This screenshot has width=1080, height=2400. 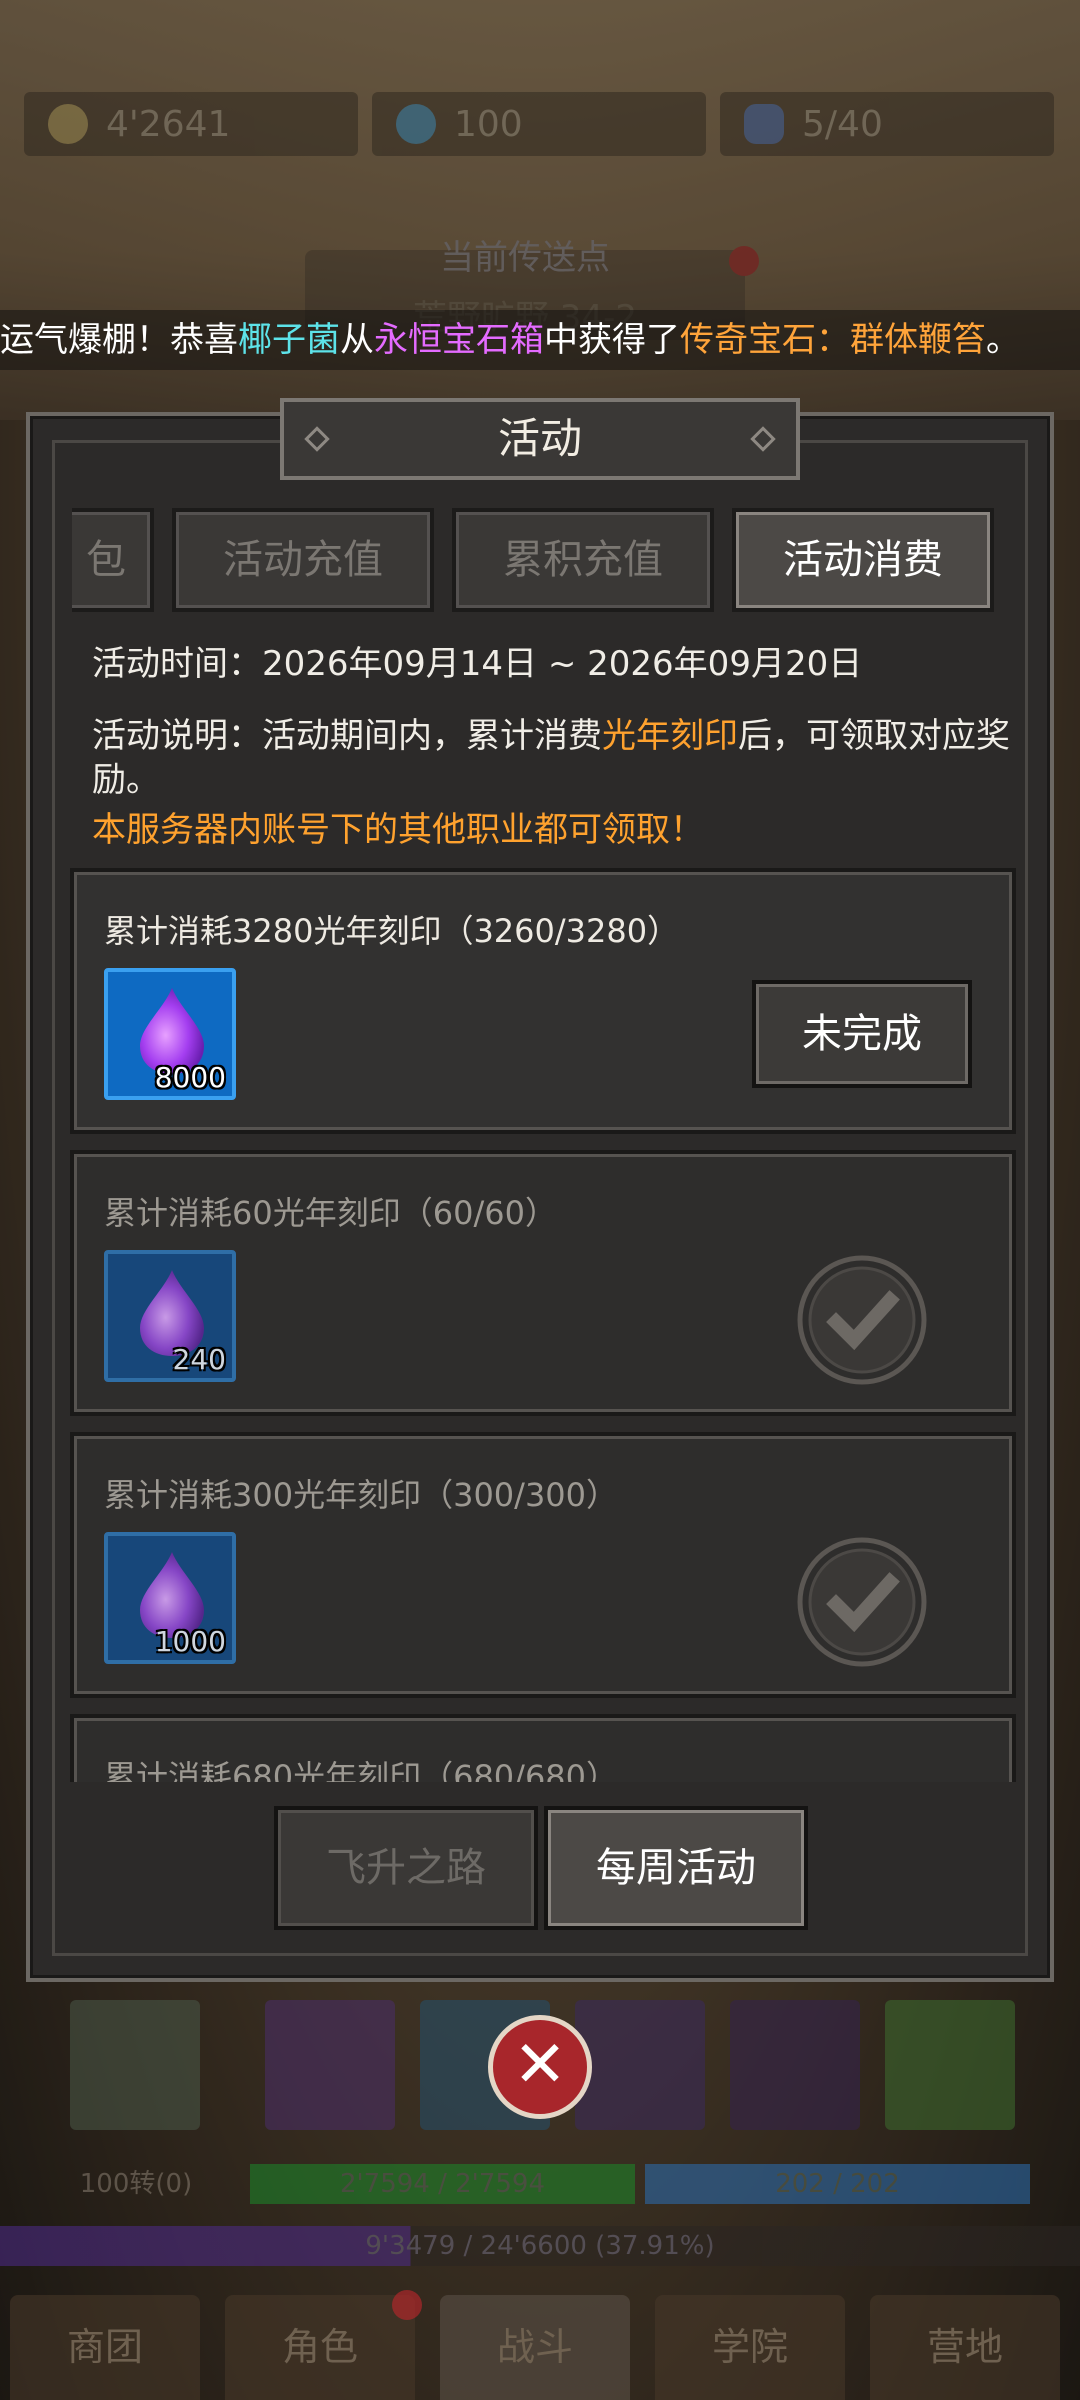 What do you see at coordinates (540, 2246) in the screenshot?
I see `exp-bar: 9'3479 / 24'6600 (37.91%)` at bounding box center [540, 2246].